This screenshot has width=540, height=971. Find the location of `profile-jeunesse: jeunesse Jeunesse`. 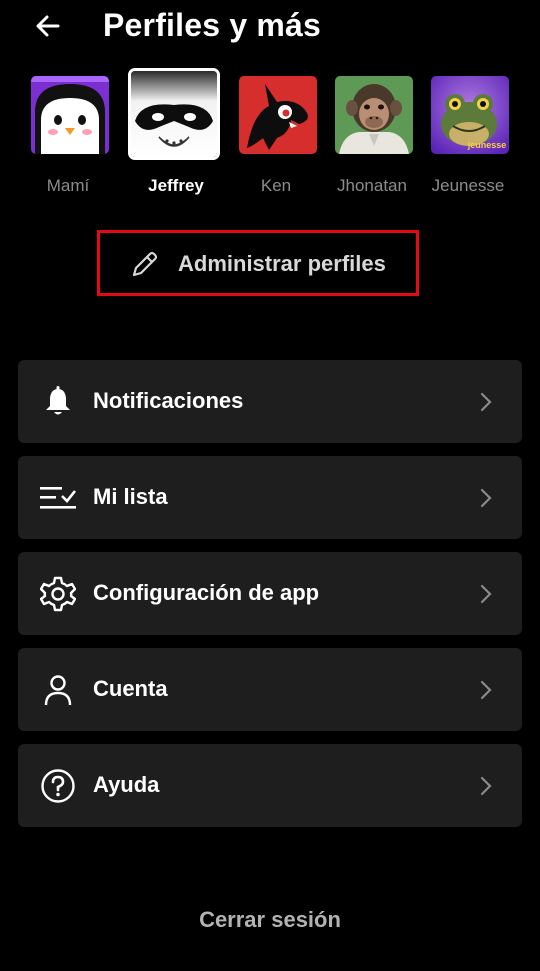

profile-jeunesse: jeunesse Jeunesse is located at coordinates (468, 136).